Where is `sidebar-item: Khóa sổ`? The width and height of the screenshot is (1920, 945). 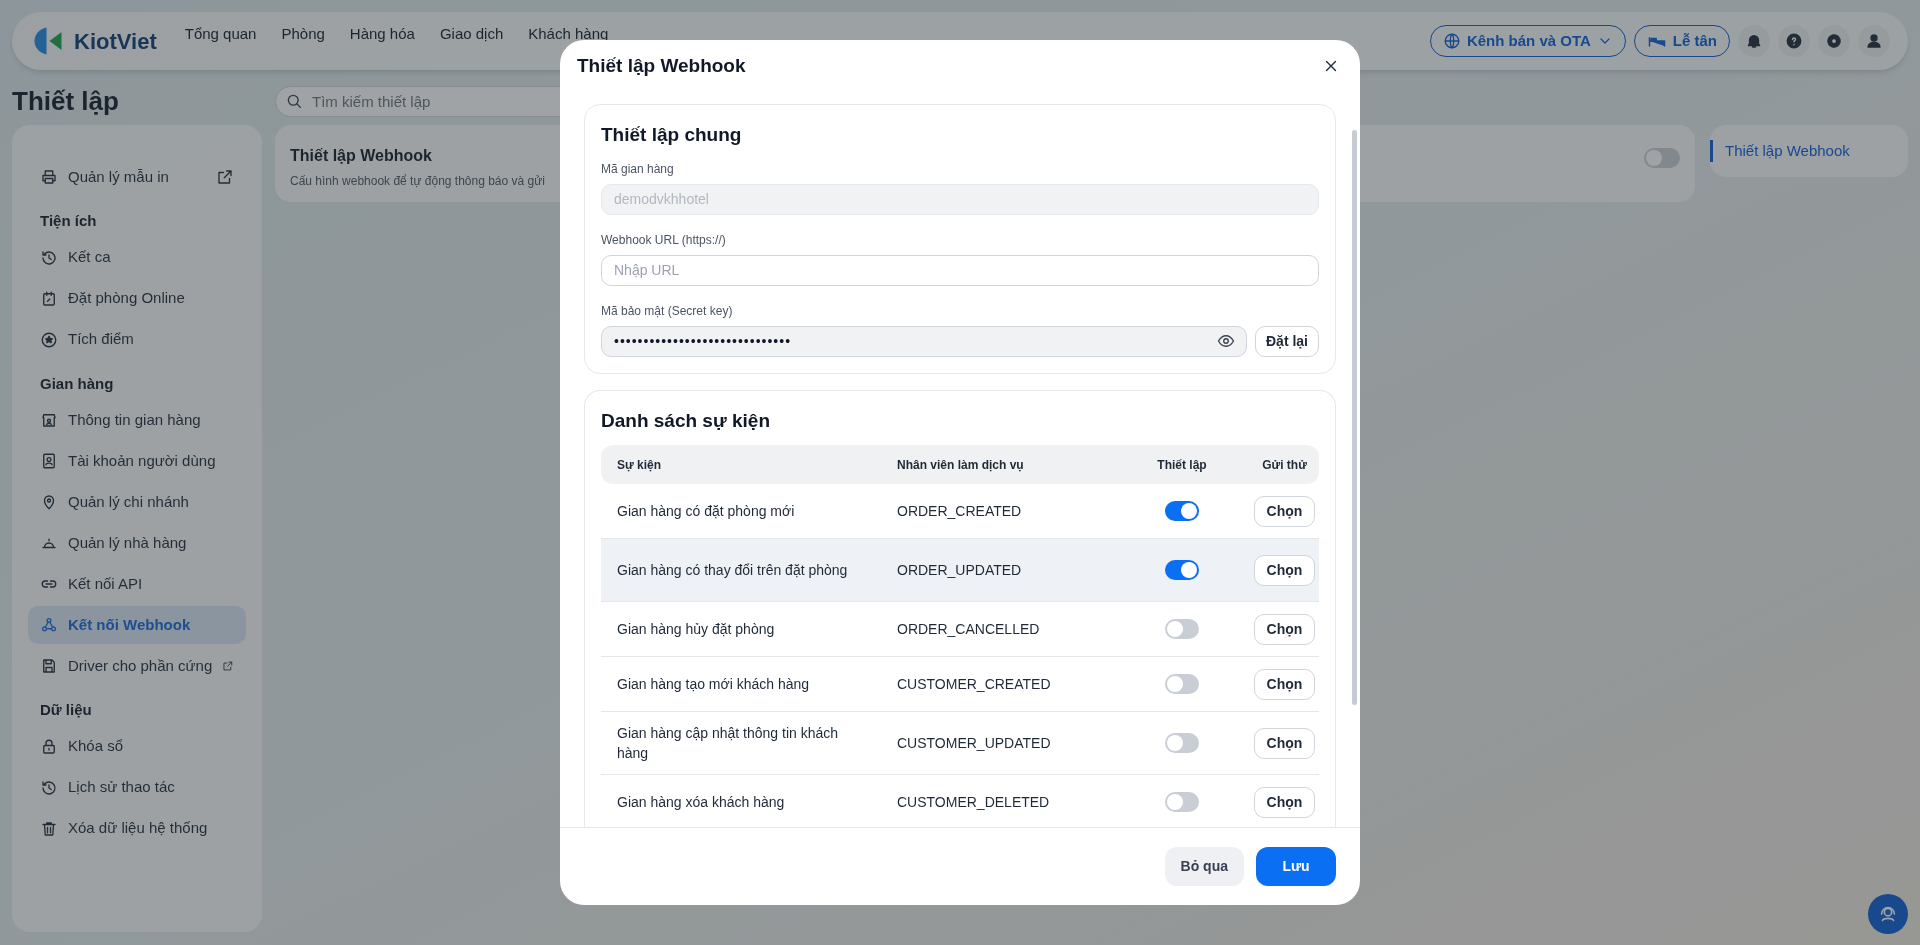 sidebar-item: Khóa sổ is located at coordinates (137, 746).